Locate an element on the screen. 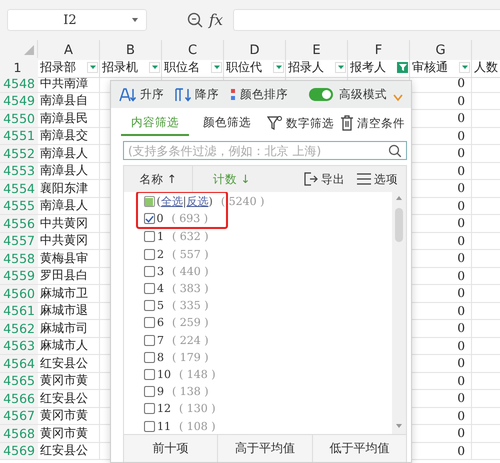  column-header: A is located at coordinates (69, 50).